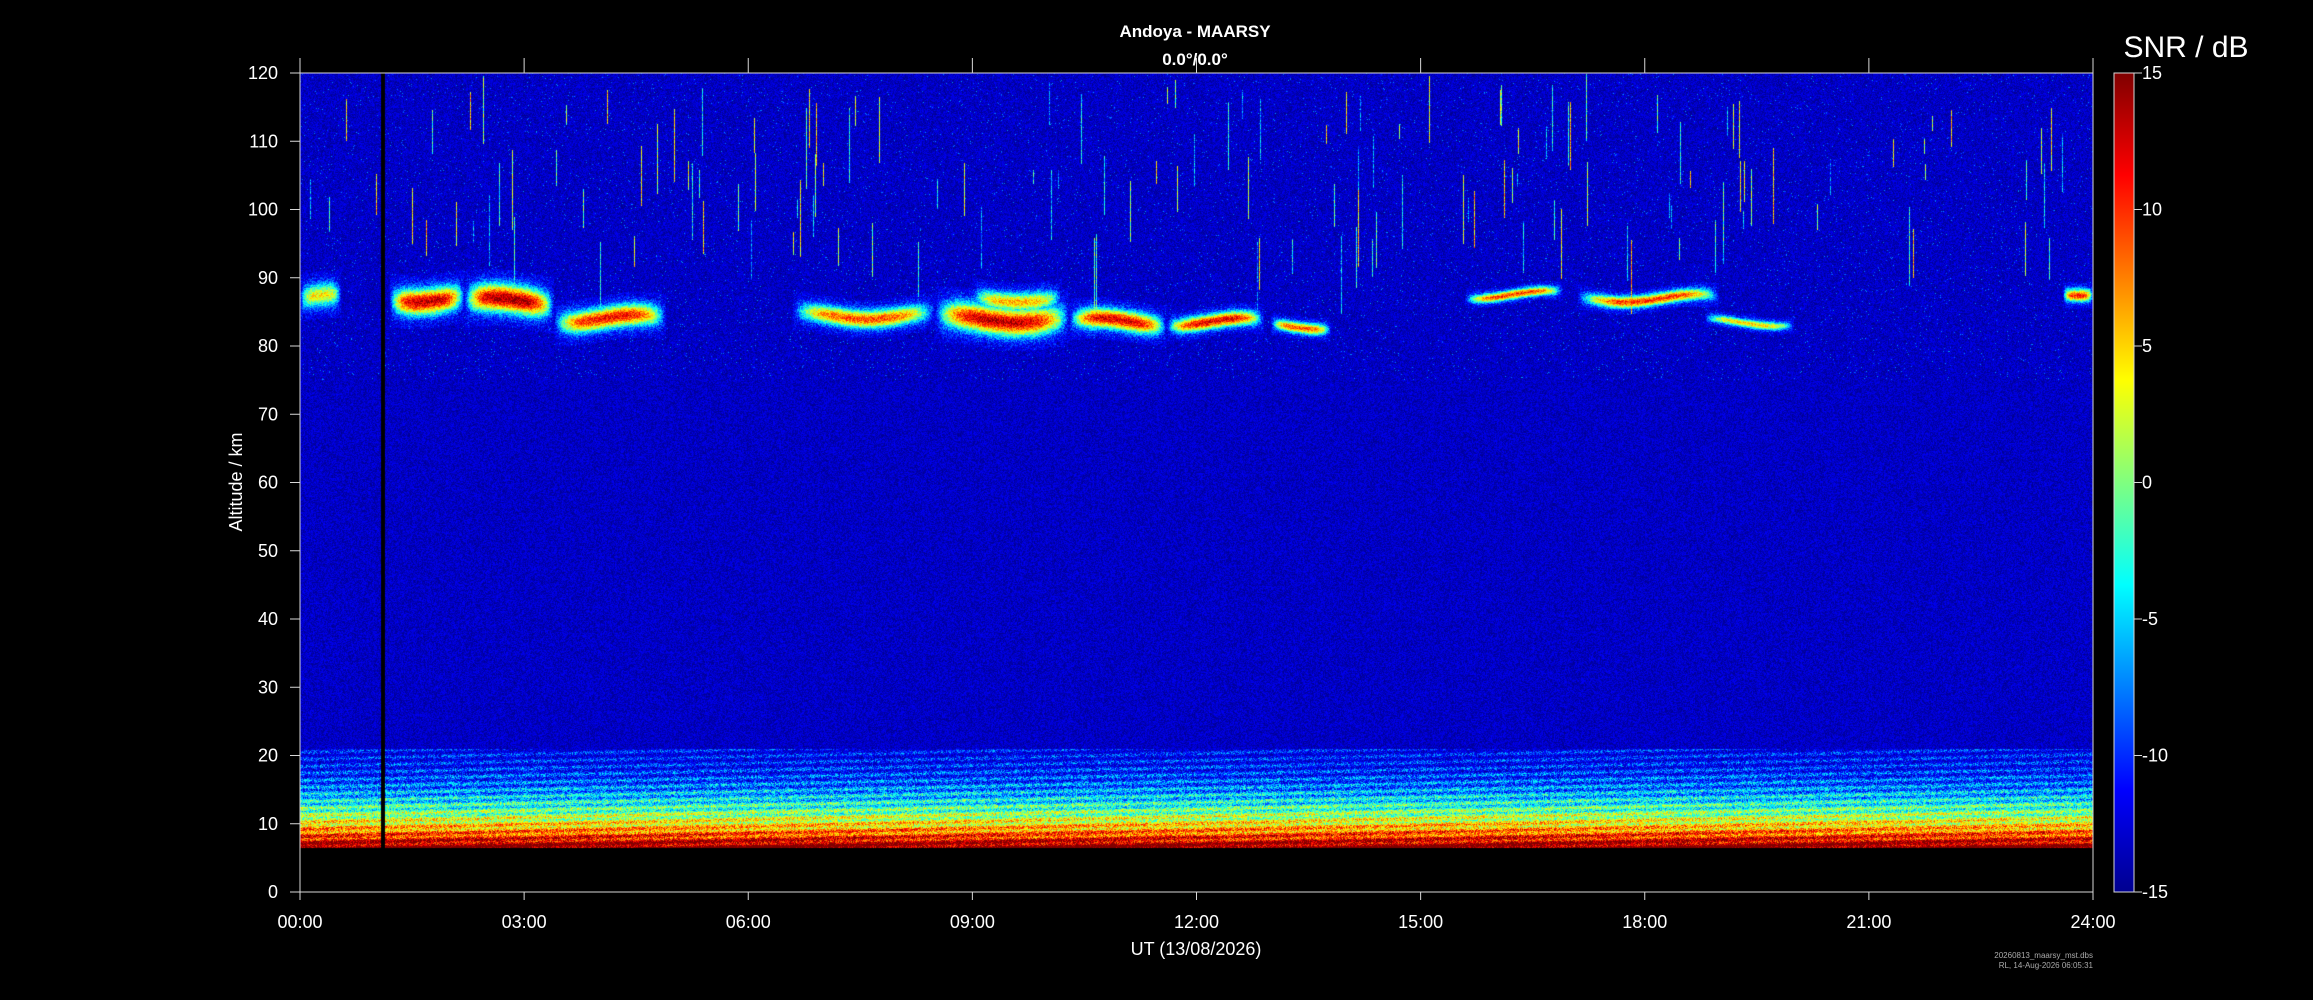 This screenshot has height=1000, width=2313. I want to click on colorbar-axis: 15 10 5 0 -5 -10 -15, so click(2151, 482).